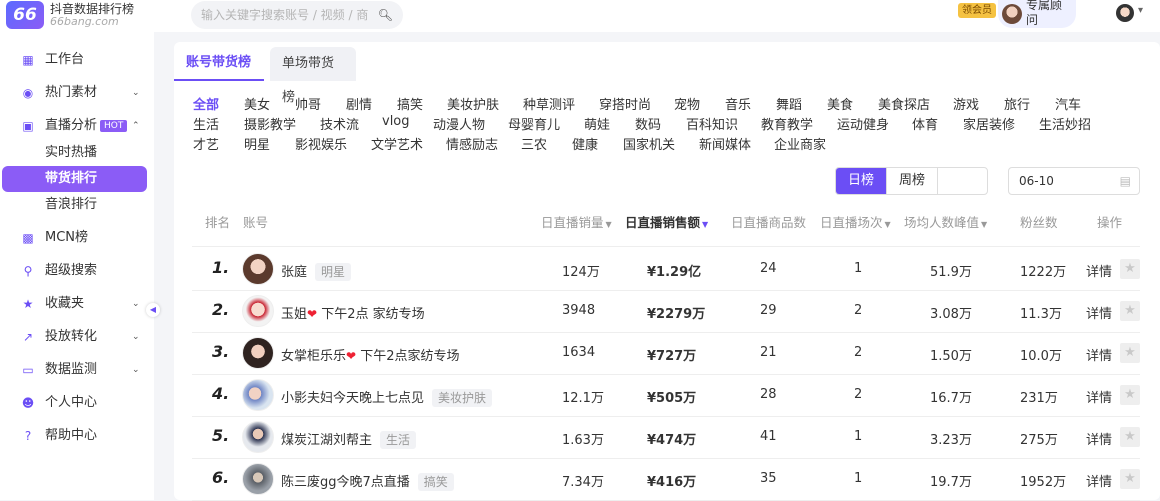 The height and width of the screenshot is (501, 1160). Describe the element at coordinates (410, 103) in the screenshot. I see `category-chip: 搞笑` at that location.